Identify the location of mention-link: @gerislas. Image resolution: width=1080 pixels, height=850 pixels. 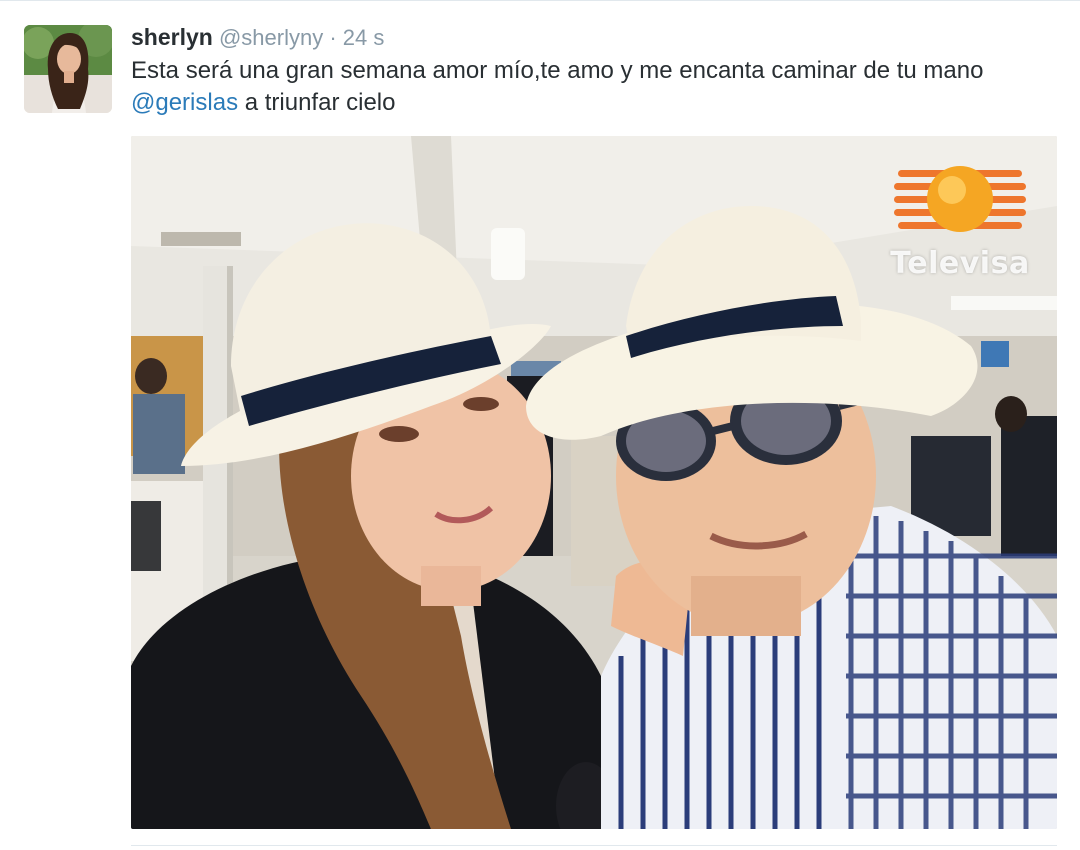
(184, 102).